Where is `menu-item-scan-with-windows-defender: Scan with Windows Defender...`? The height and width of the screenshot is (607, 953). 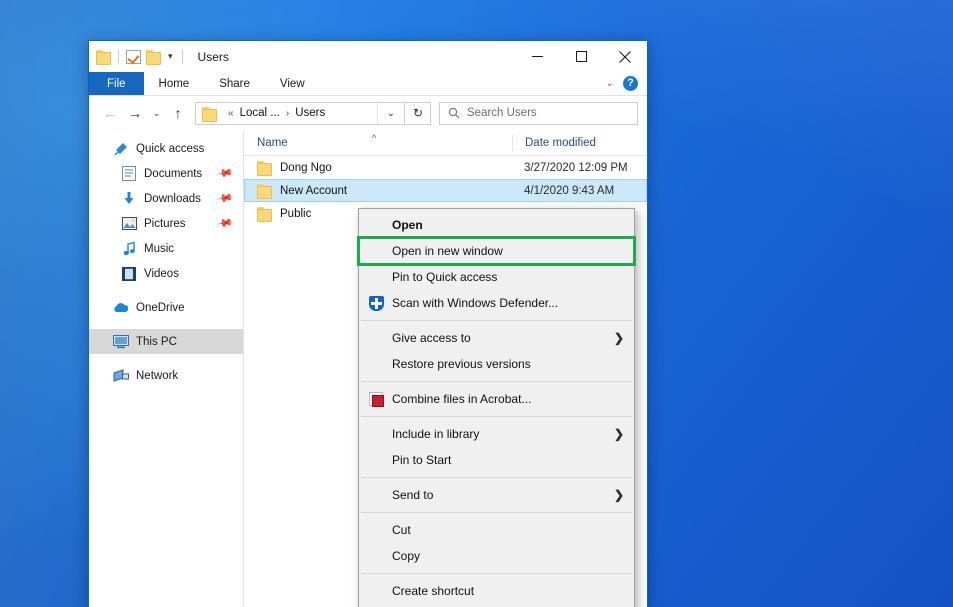 menu-item-scan-with-windows-defender: Scan with Windows Defender... is located at coordinates (496, 303).